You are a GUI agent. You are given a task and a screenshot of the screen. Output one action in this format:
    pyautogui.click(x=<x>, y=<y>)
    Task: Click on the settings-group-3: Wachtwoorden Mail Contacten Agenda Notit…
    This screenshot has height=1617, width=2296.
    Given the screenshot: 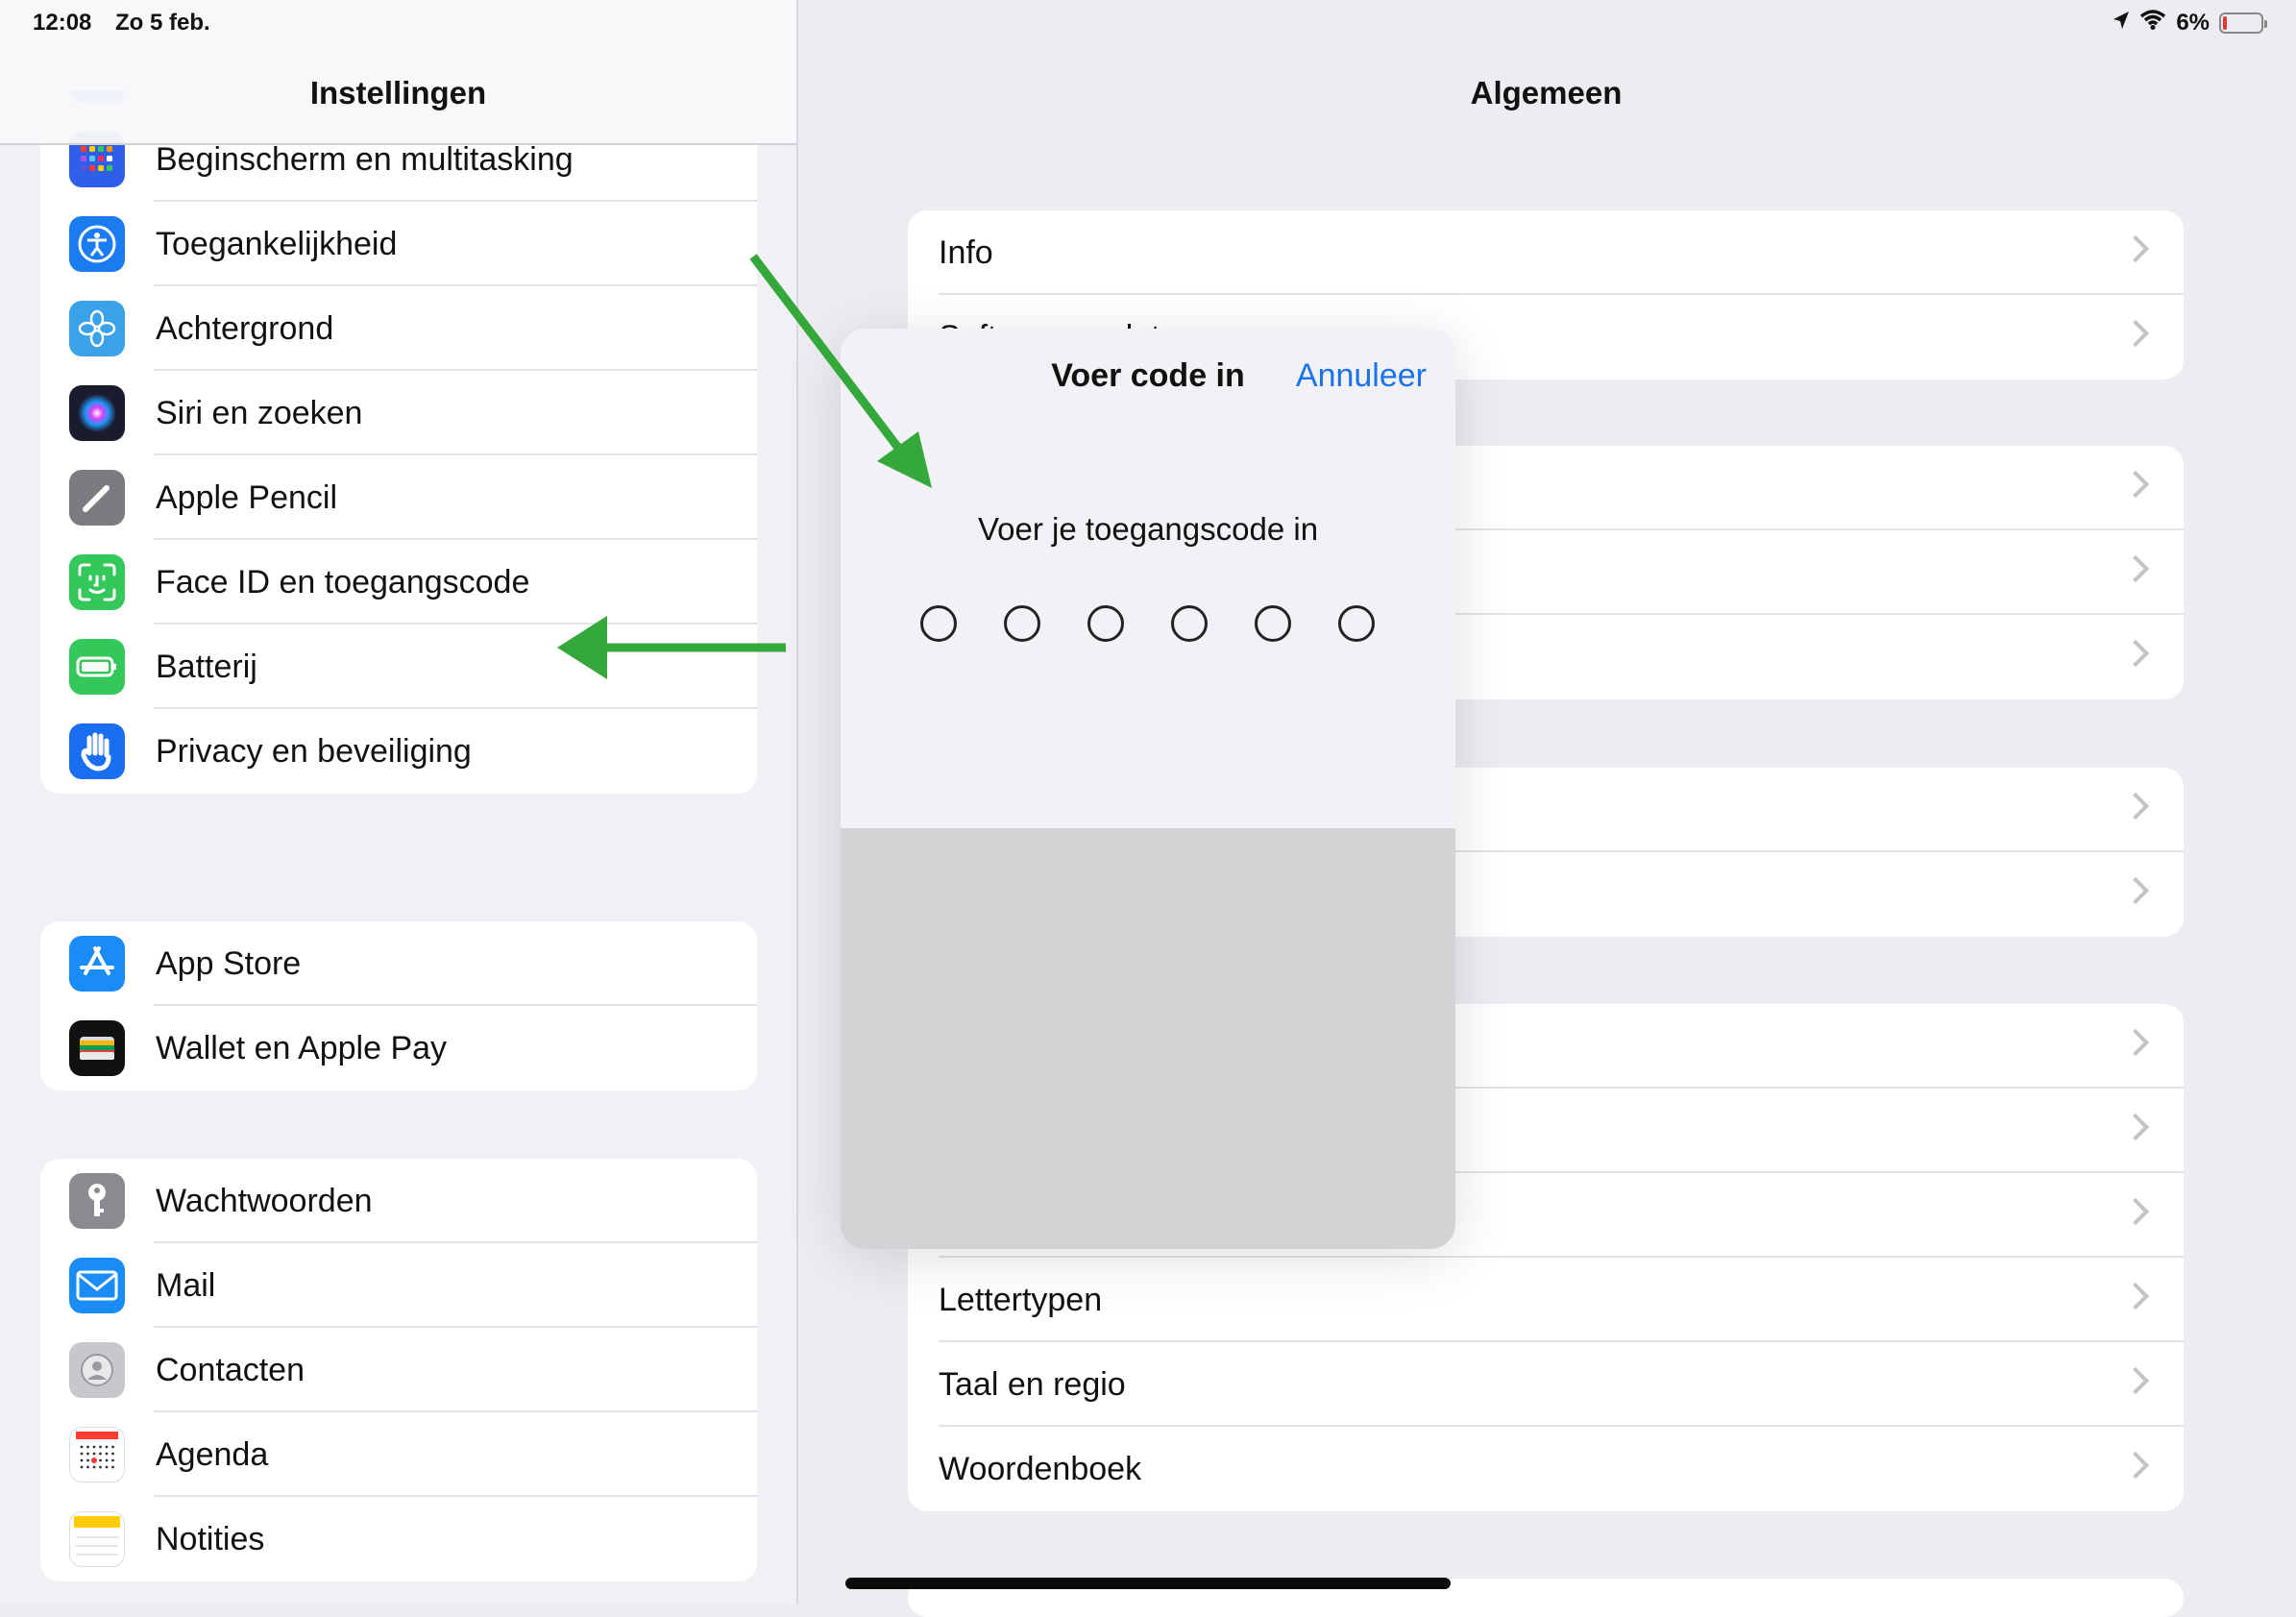 What is the action you would take?
    pyautogui.click(x=398, y=1370)
    